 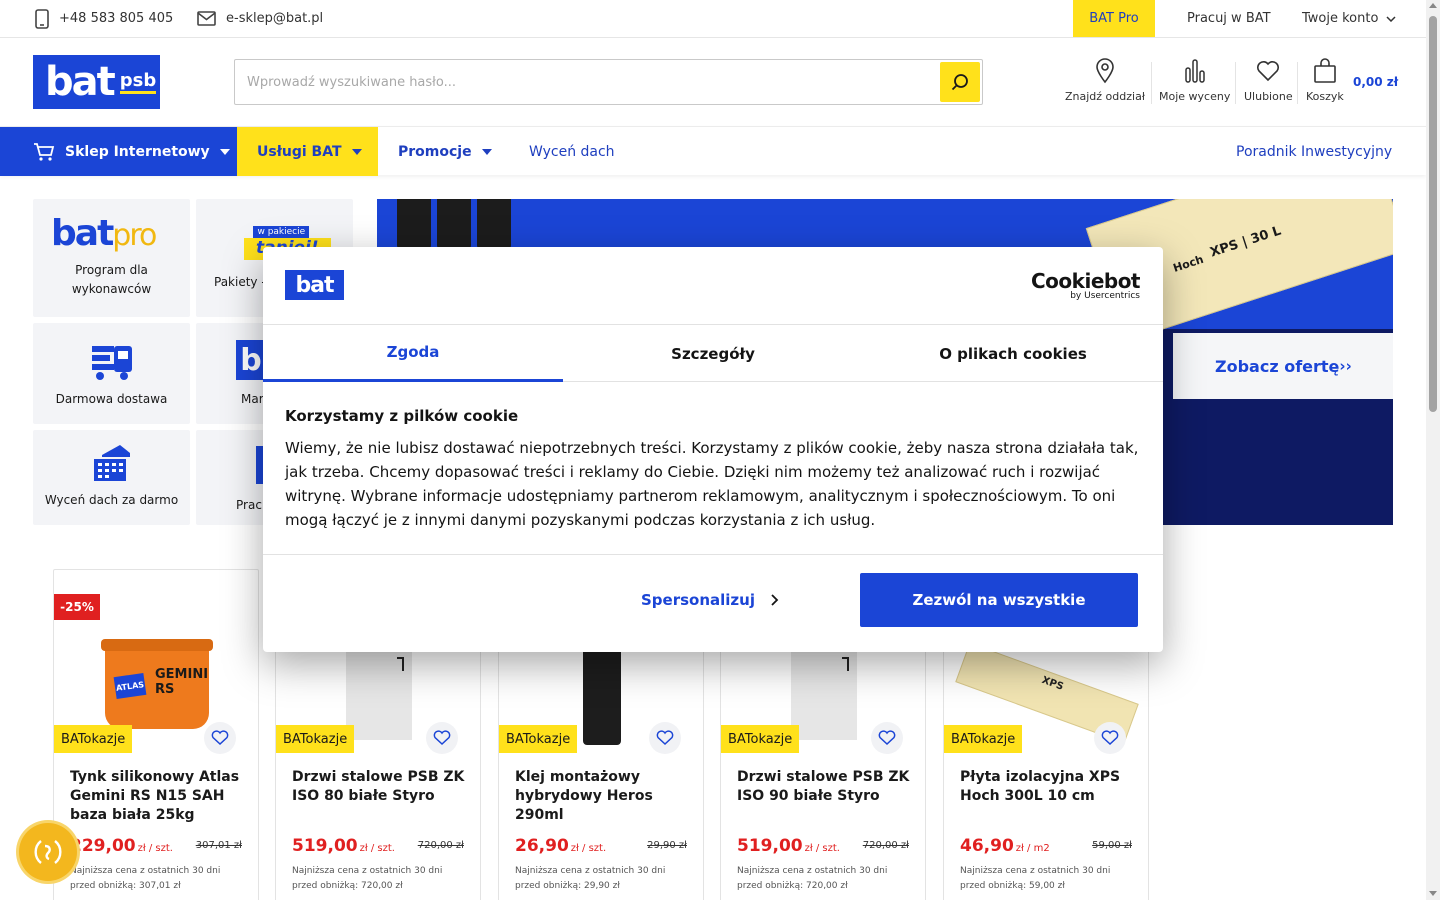 I want to click on tile-label: Darmowa dostawa, so click(x=111, y=399).